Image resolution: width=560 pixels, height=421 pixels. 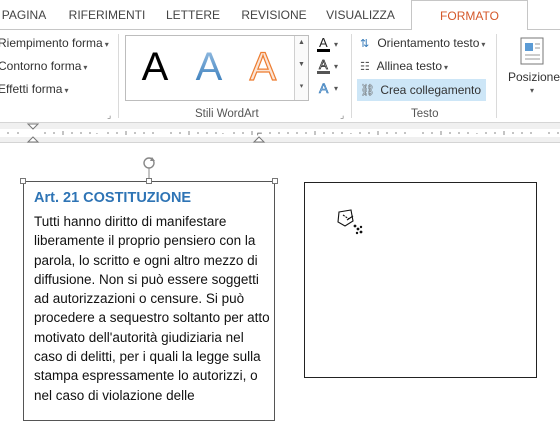 I want to click on shape-effects-button: Effetti forma ▾, so click(x=34, y=89).